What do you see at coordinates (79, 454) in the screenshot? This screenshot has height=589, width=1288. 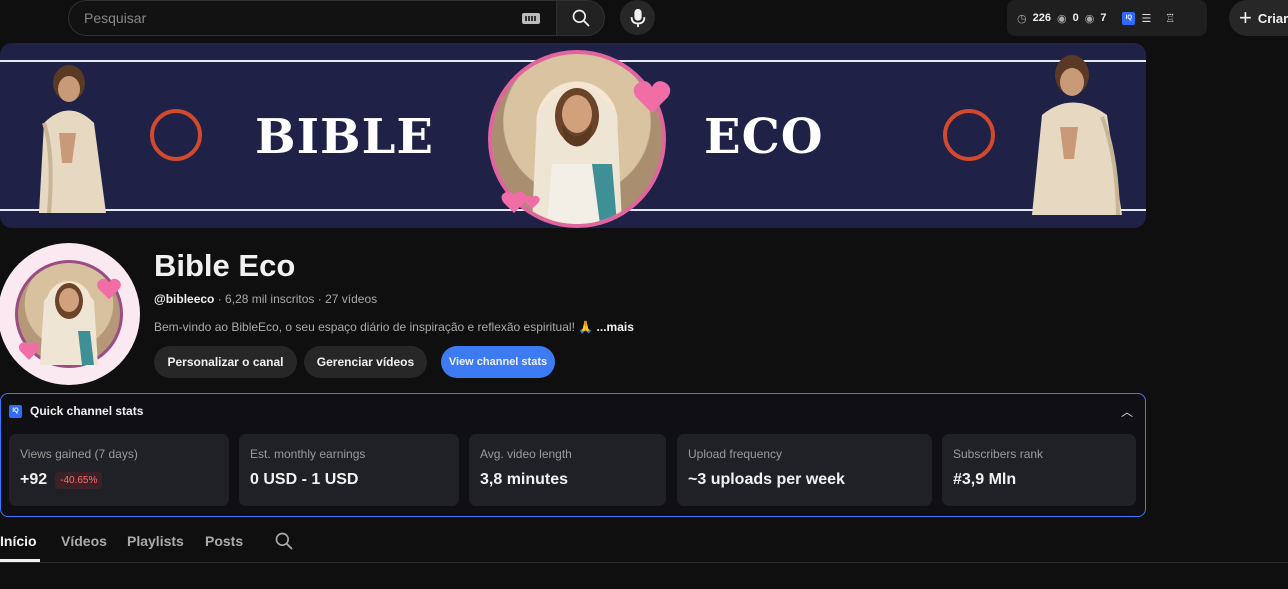 I see `stat-label: Views gained (7 days)` at bounding box center [79, 454].